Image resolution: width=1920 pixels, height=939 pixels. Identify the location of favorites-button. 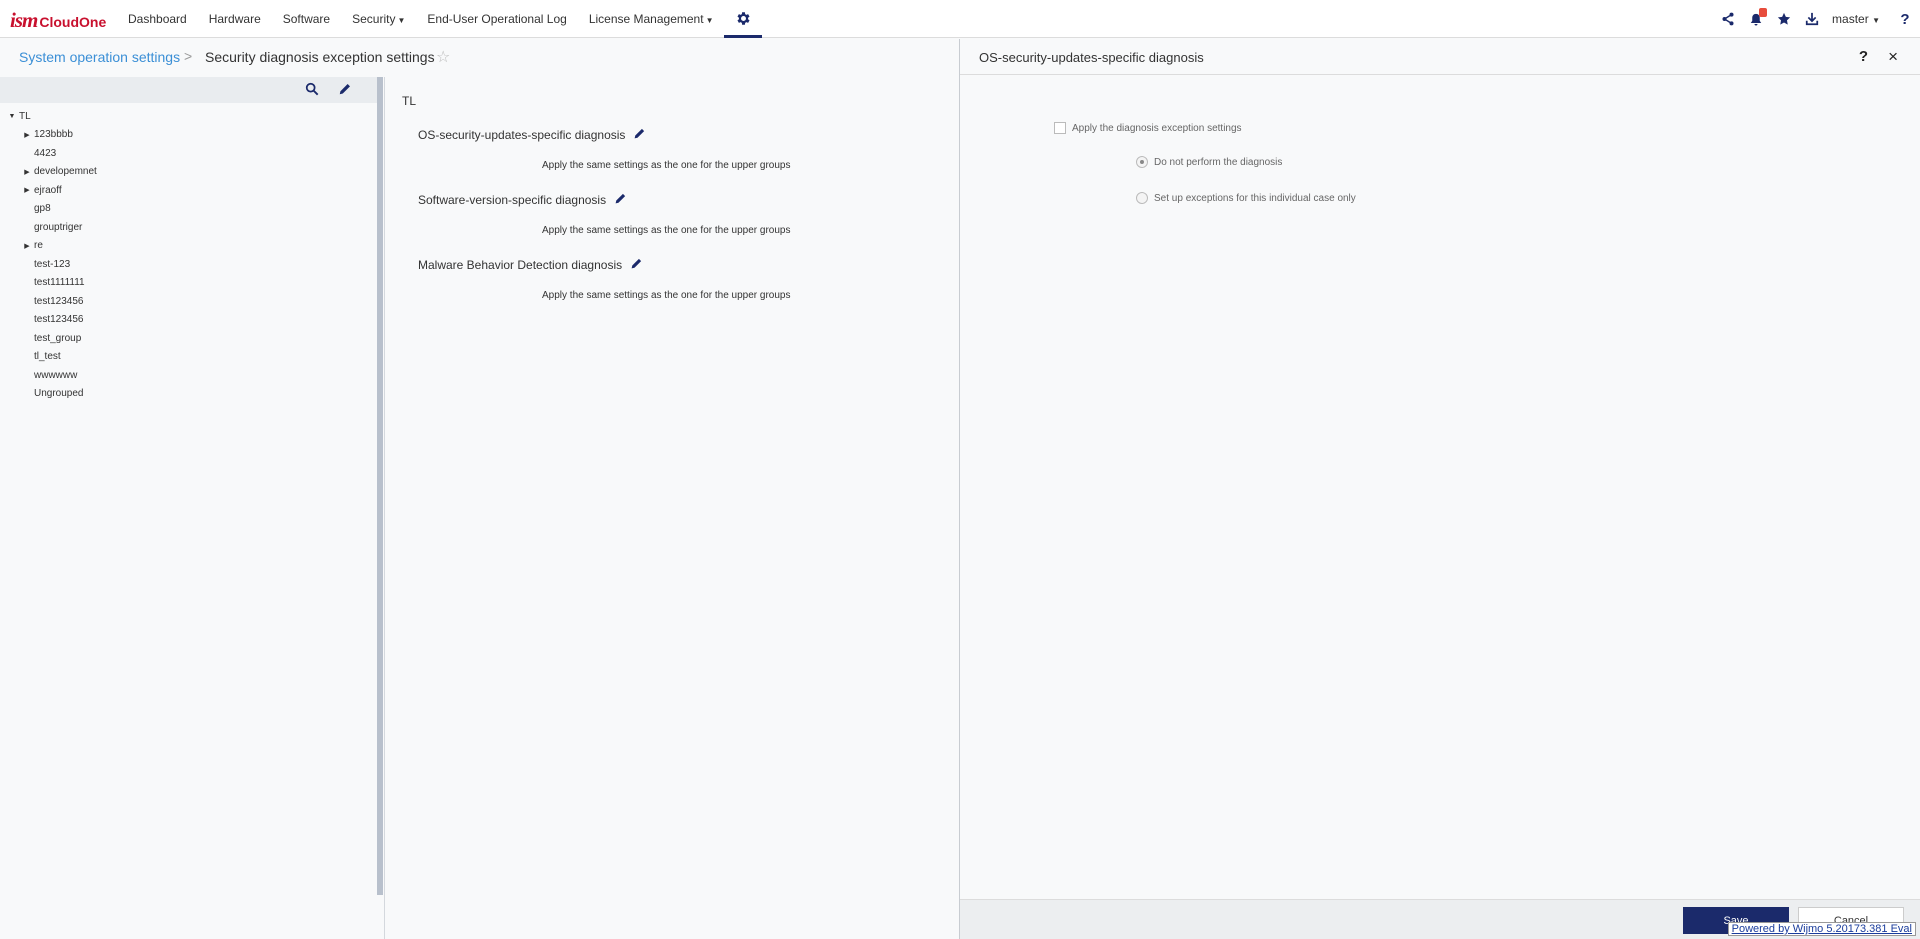
(1784, 19).